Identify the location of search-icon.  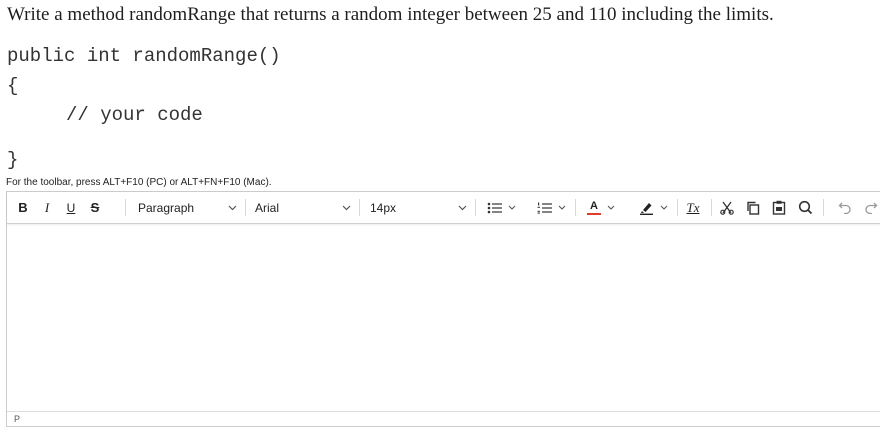
(805, 207).